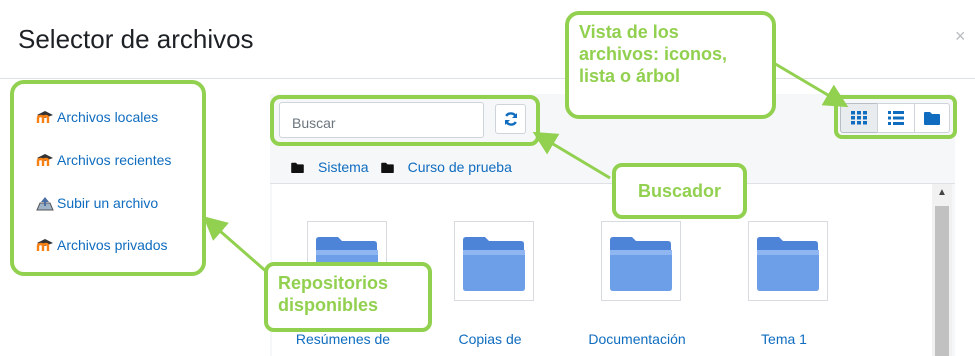  Describe the element at coordinates (348, 297) in the screenshot. I see `repos-annotation: Repositorios disponibles` at that location.